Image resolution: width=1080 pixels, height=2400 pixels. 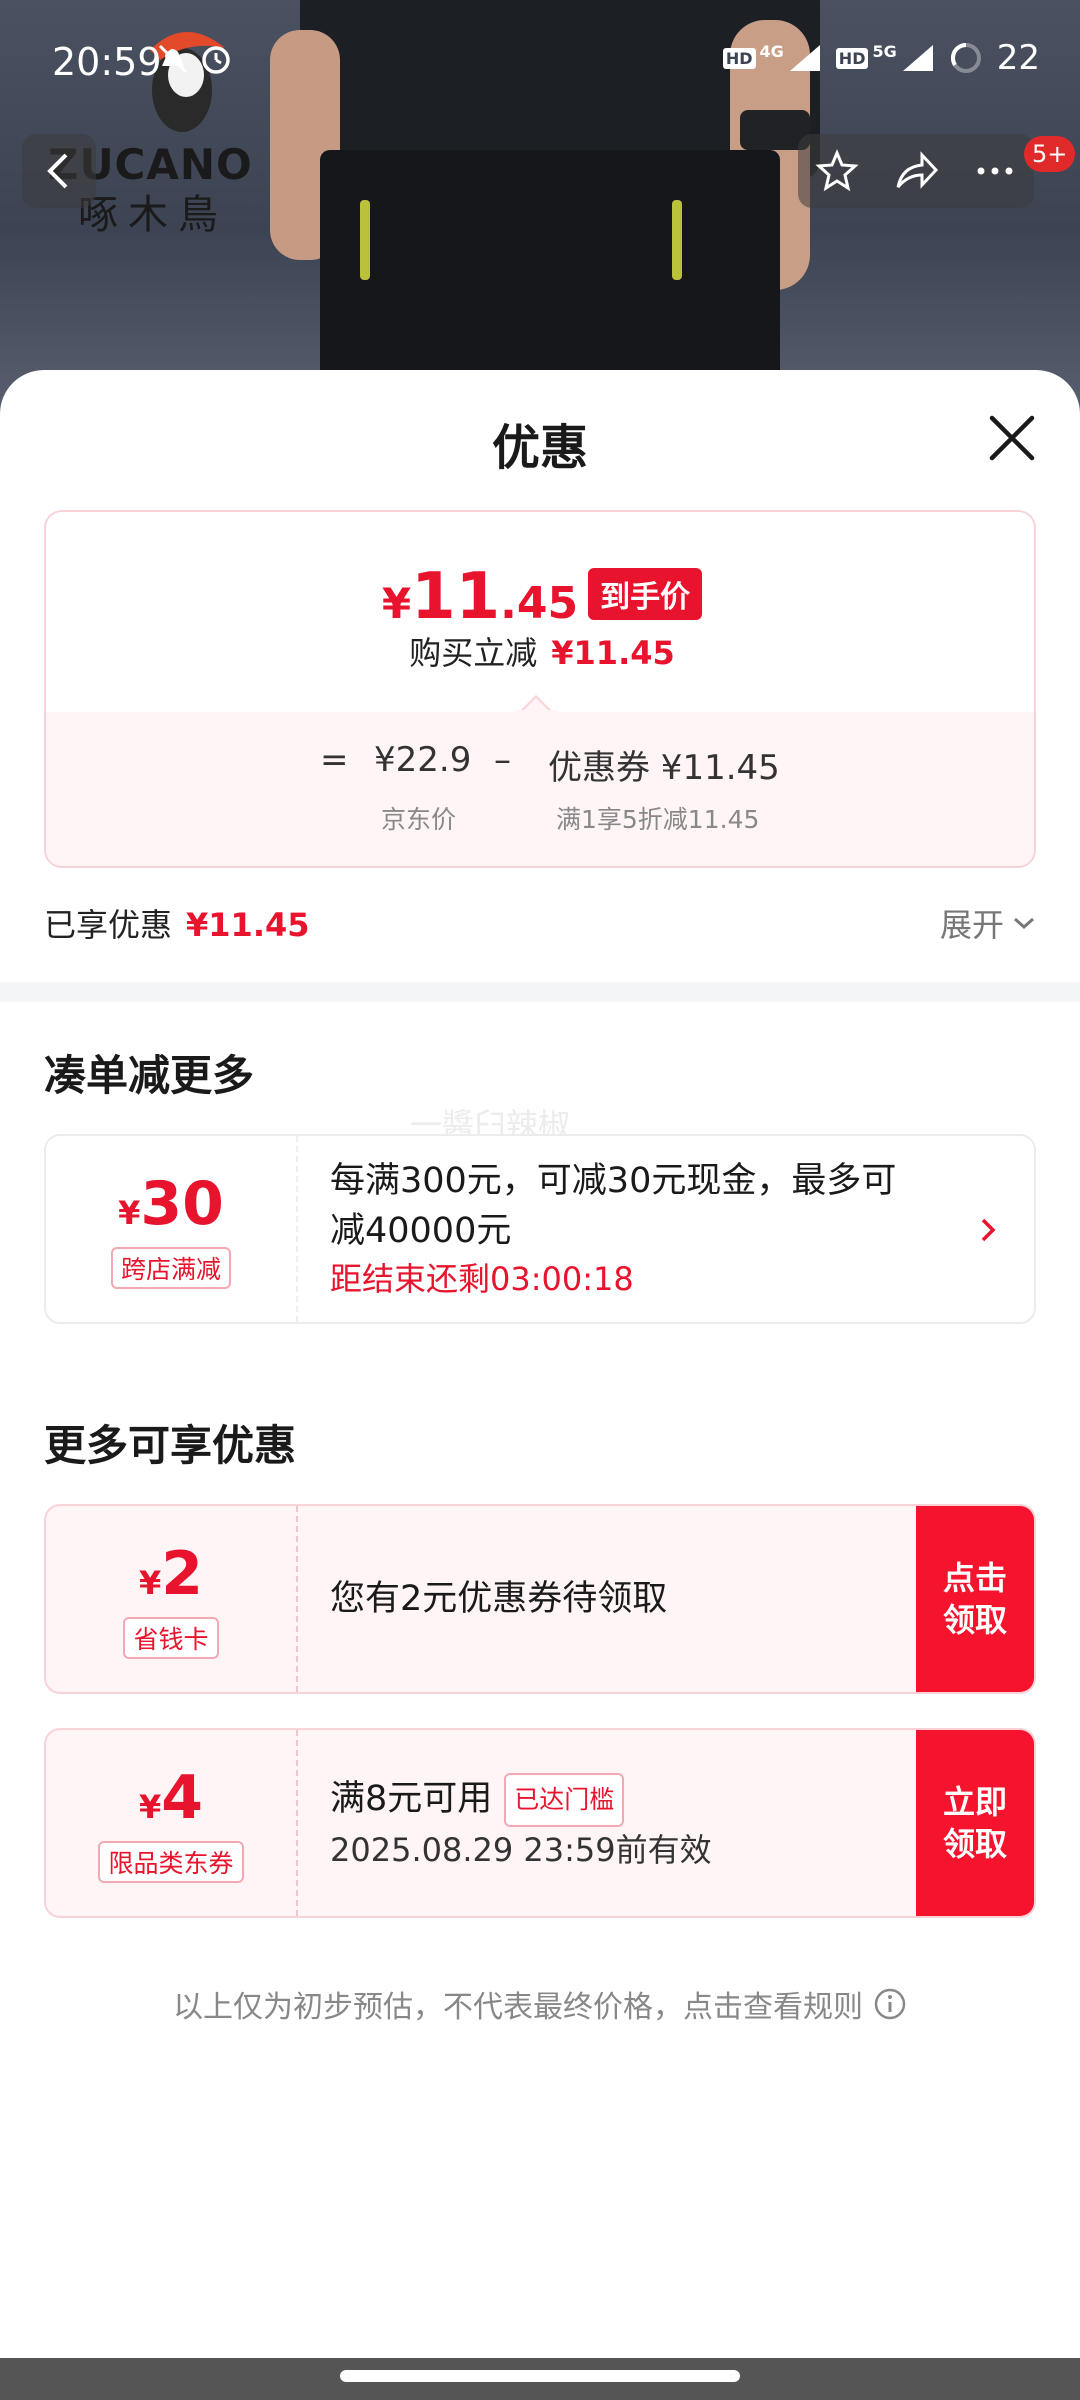 What do you see at coordinates (772, 57) in the screenshot?
I see `signal-4g: HD 4G` at bounding box center [772, 57].